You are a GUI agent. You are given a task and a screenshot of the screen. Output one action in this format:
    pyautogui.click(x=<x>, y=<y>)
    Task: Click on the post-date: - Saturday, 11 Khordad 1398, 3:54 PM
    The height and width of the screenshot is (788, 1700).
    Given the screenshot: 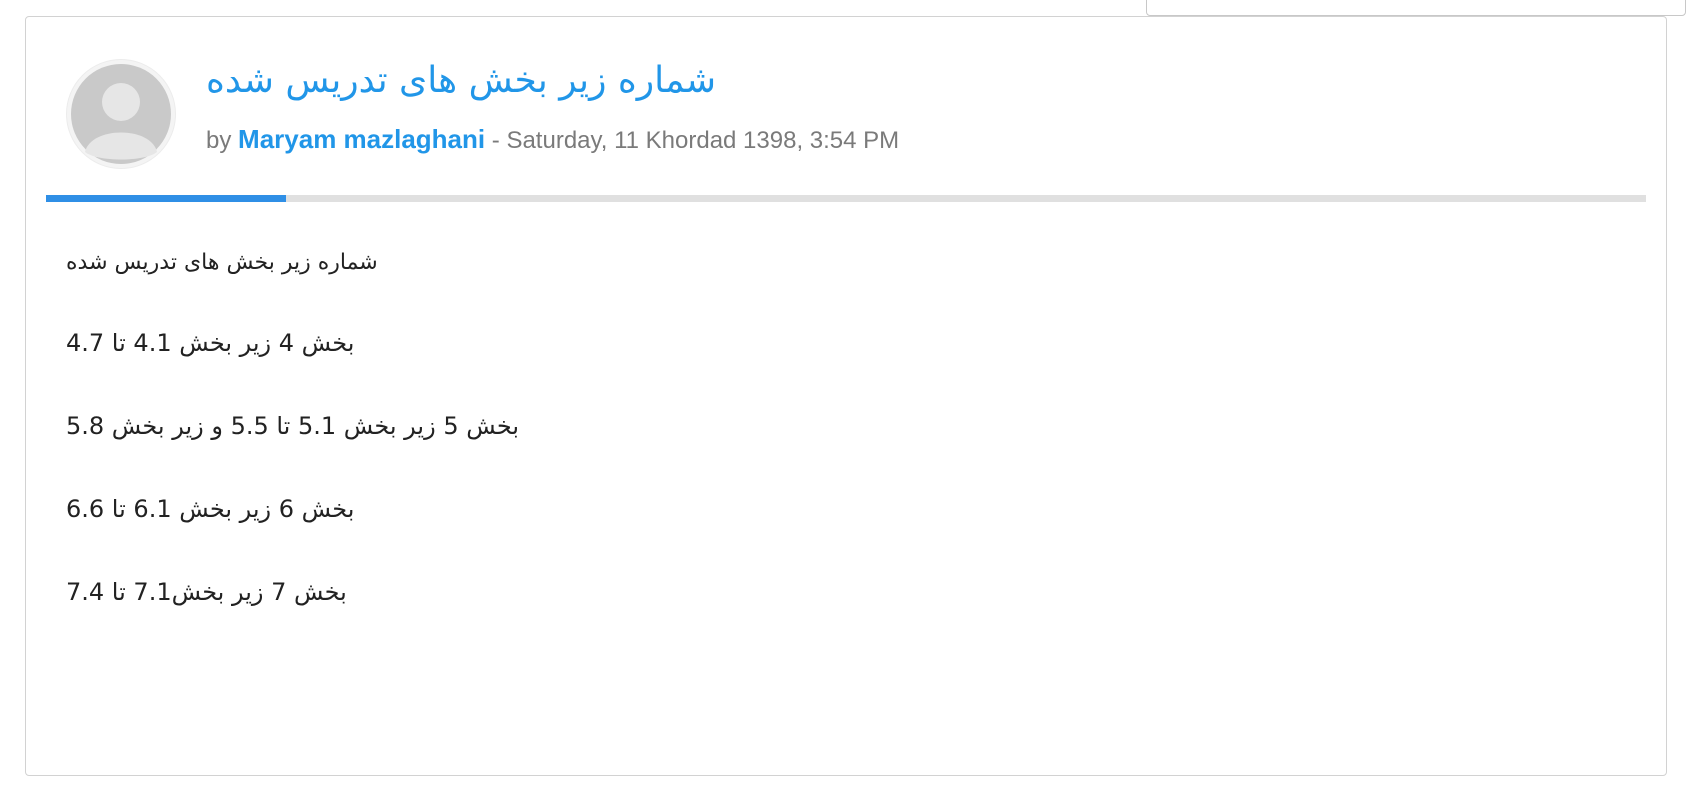 What is the action you would take?
    pyautogui.click(x=692, y=140)
    